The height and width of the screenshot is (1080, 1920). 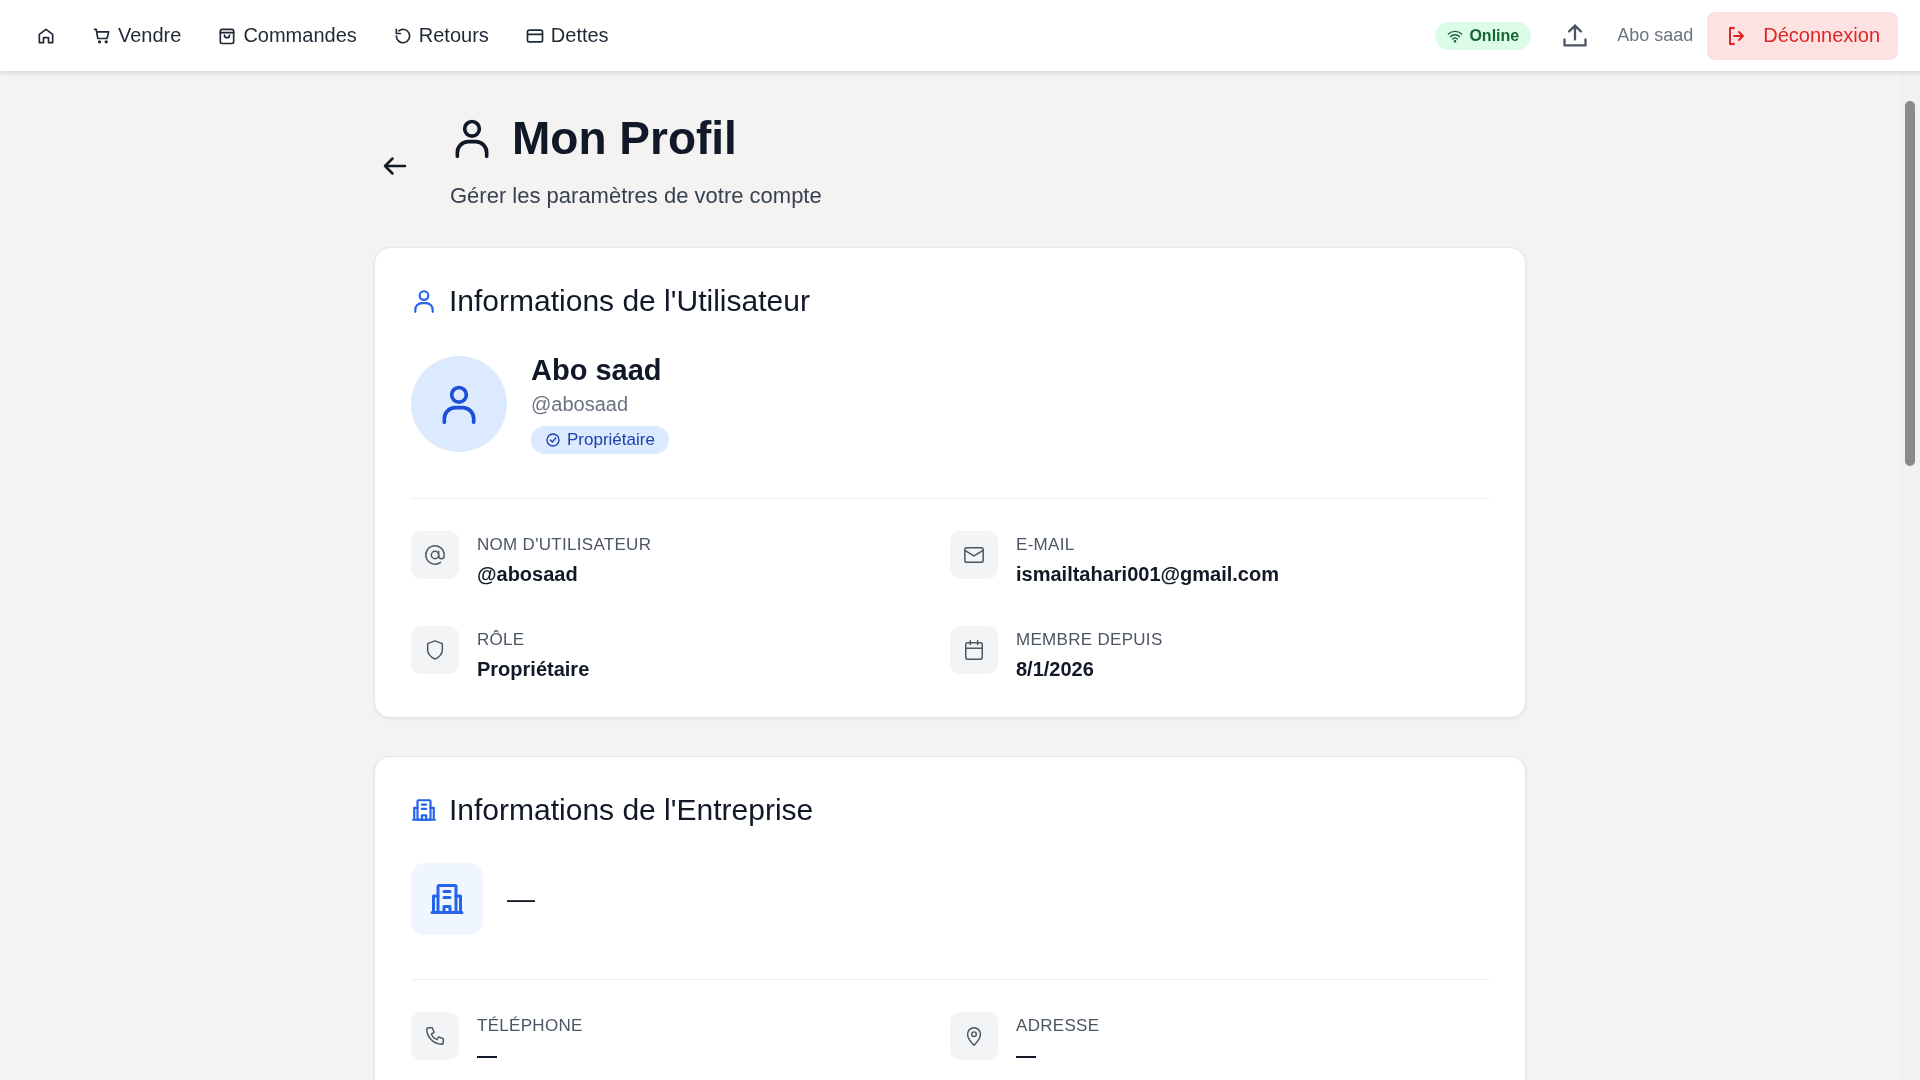 What do you see at coordinates (440, 35) in the screenshot?
I see `nav-link: Retours` at bounding box center [440, 35].